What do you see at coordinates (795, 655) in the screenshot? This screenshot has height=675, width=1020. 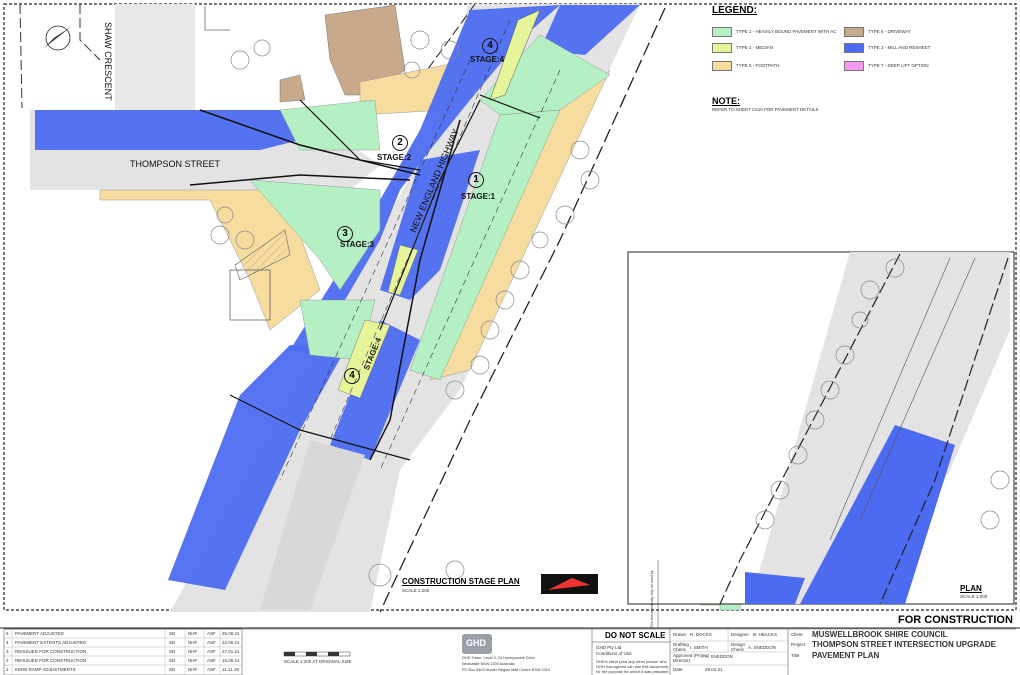 I see `title-label: Title` at bounding box center [795, 655].